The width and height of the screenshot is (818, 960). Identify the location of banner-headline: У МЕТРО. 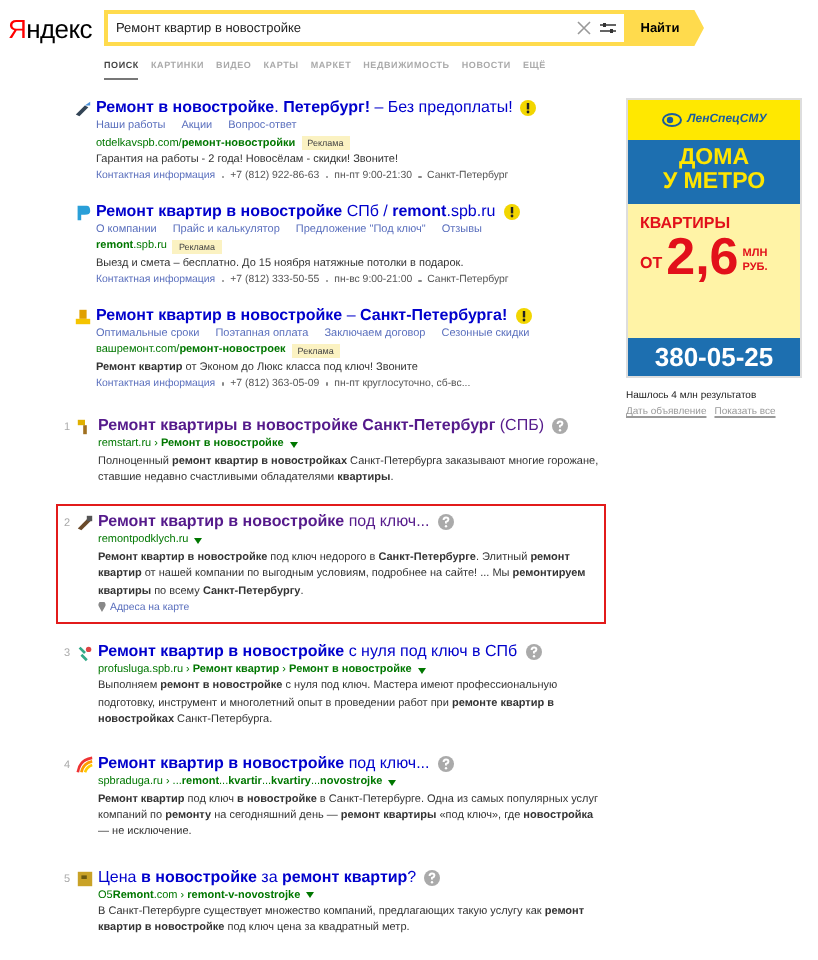
(714, 182).